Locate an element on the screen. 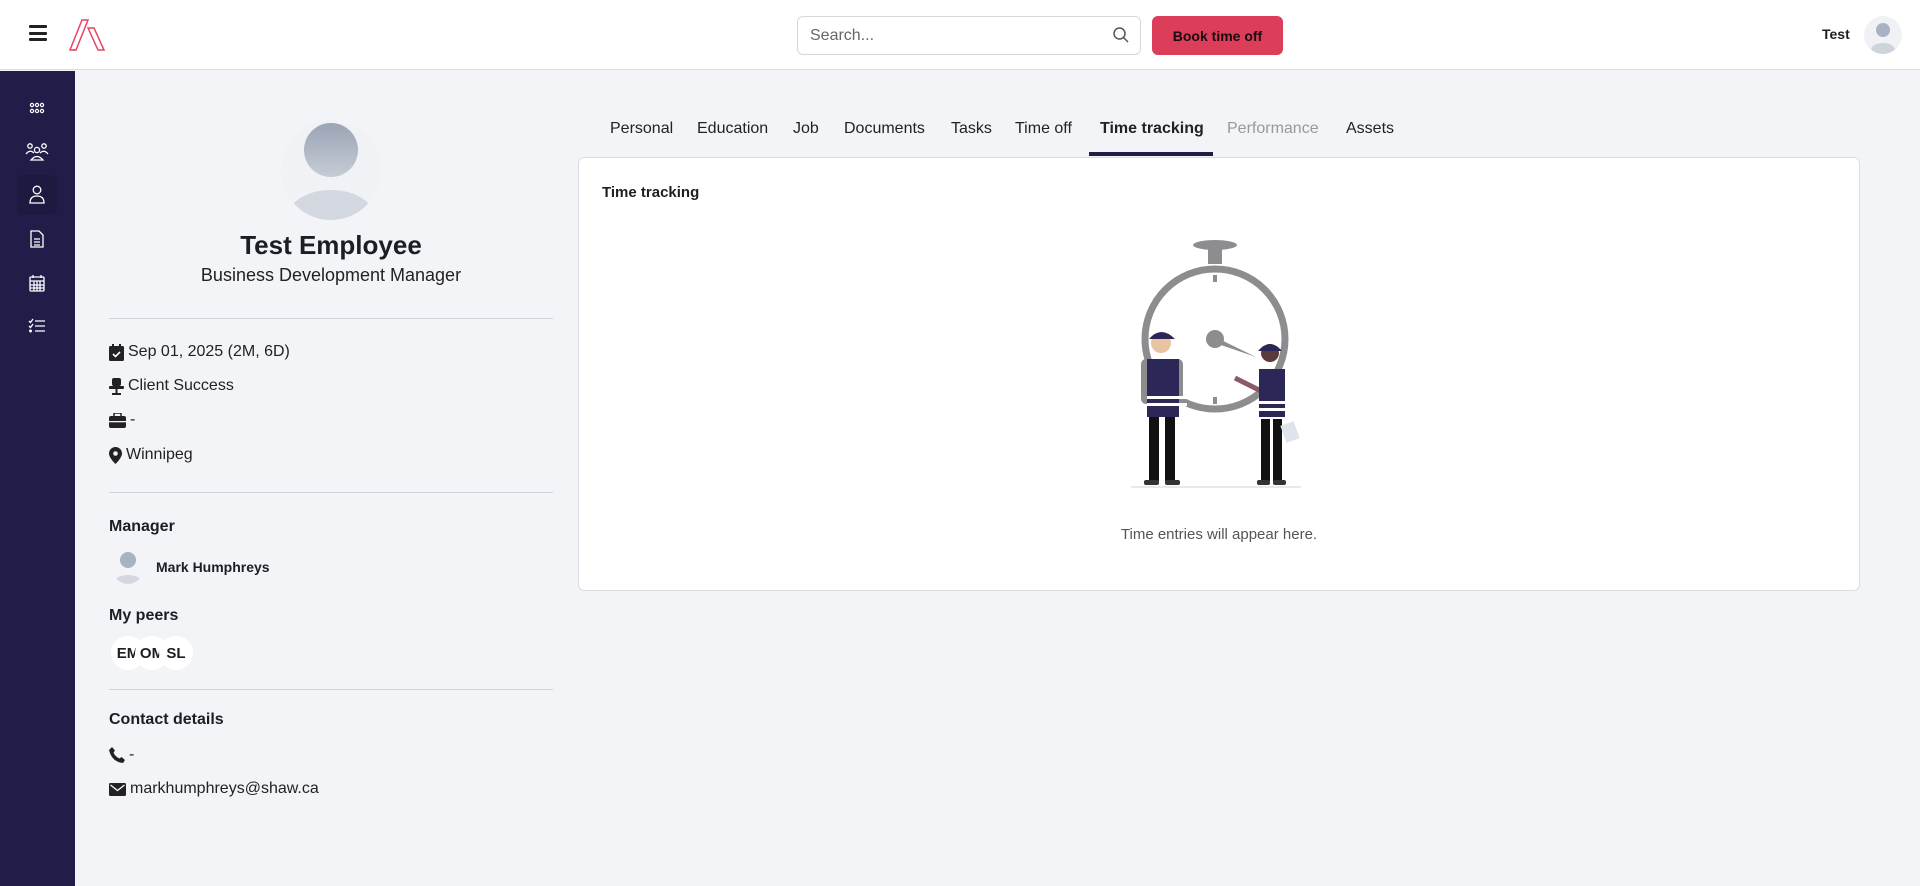 The height and width of the screenshot is (886, 1920). job-row: - is located at coordinates (122, 420).